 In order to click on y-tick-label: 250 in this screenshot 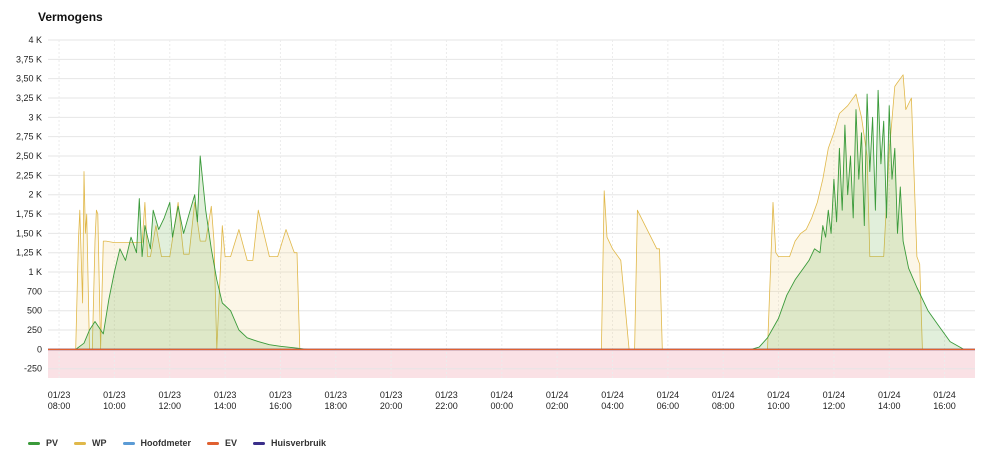, I will do `click(34, 330)`.